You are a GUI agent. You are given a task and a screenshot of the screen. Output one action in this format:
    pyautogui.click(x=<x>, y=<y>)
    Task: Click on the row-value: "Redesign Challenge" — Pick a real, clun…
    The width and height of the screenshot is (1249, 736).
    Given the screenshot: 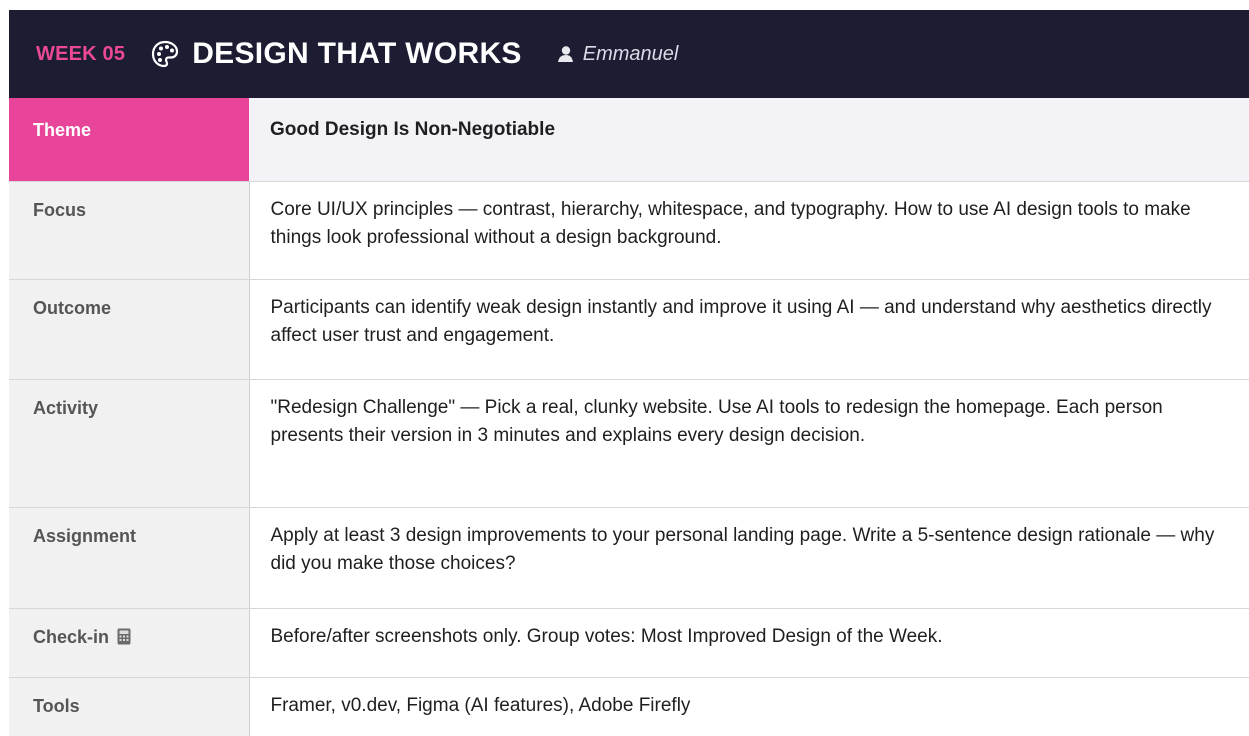 What is the action you would take?
    pyautogui.click(x=749, y=444)
    